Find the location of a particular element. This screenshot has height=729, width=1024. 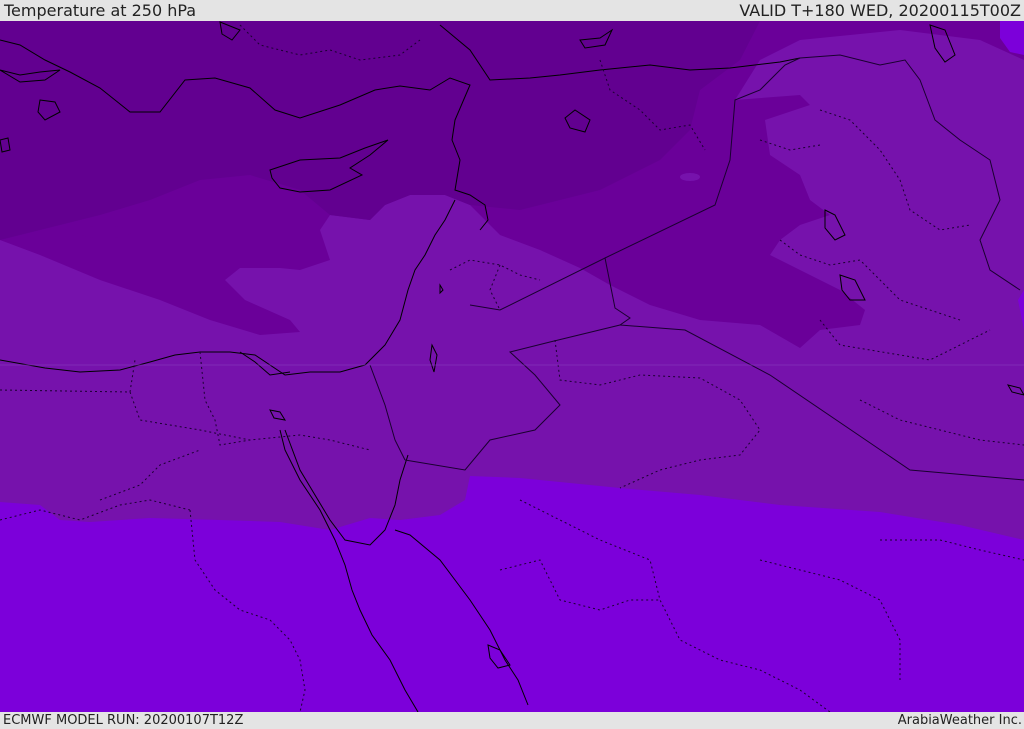

temperature-pocket is located at coordinates (104, 232).